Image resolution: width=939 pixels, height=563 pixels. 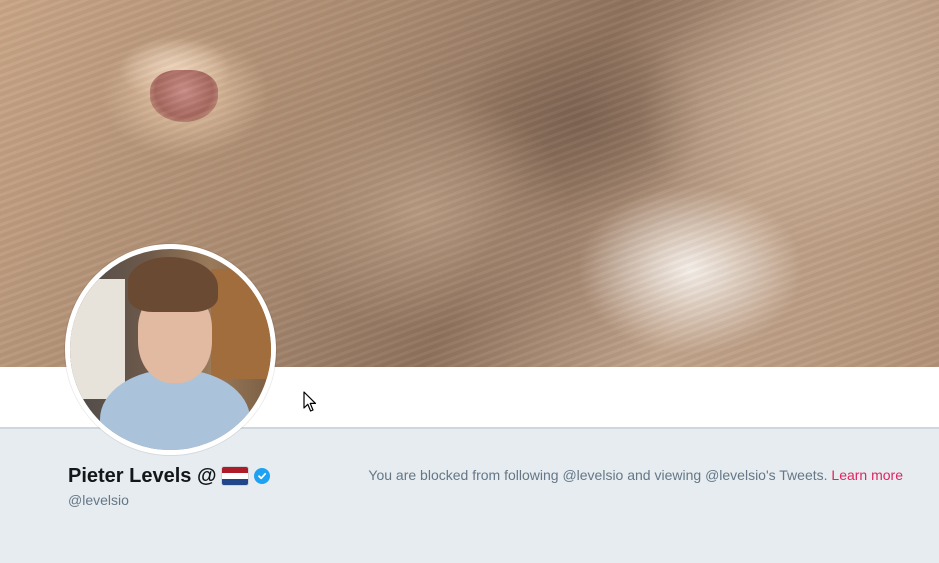 What do you see at coordinates (241, 324) in the screenshot?
I see `avatar-background-right` at bounding box center [241, 324].